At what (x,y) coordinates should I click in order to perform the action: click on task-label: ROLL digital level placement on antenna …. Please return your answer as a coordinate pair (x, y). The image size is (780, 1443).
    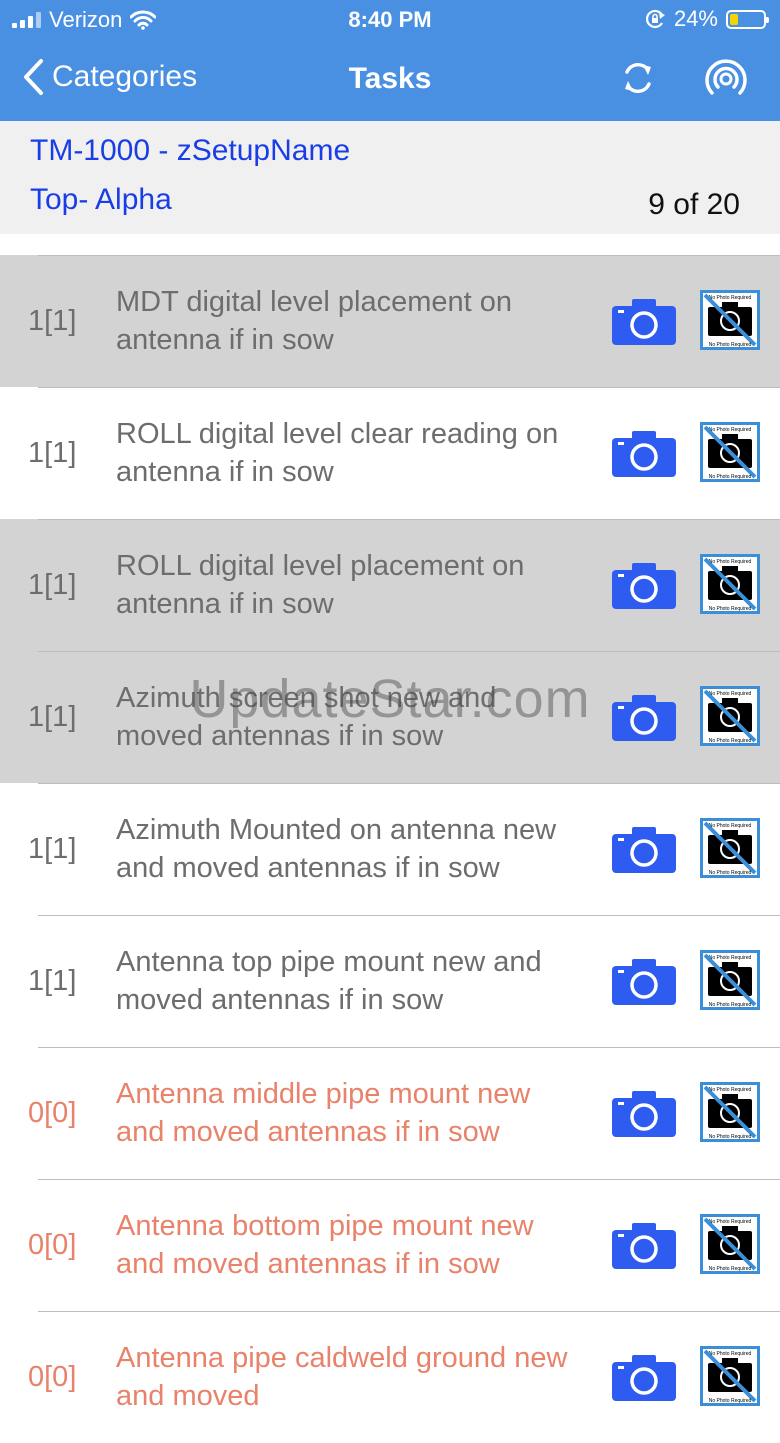
    Looking at the image, I should click on (320, 585).